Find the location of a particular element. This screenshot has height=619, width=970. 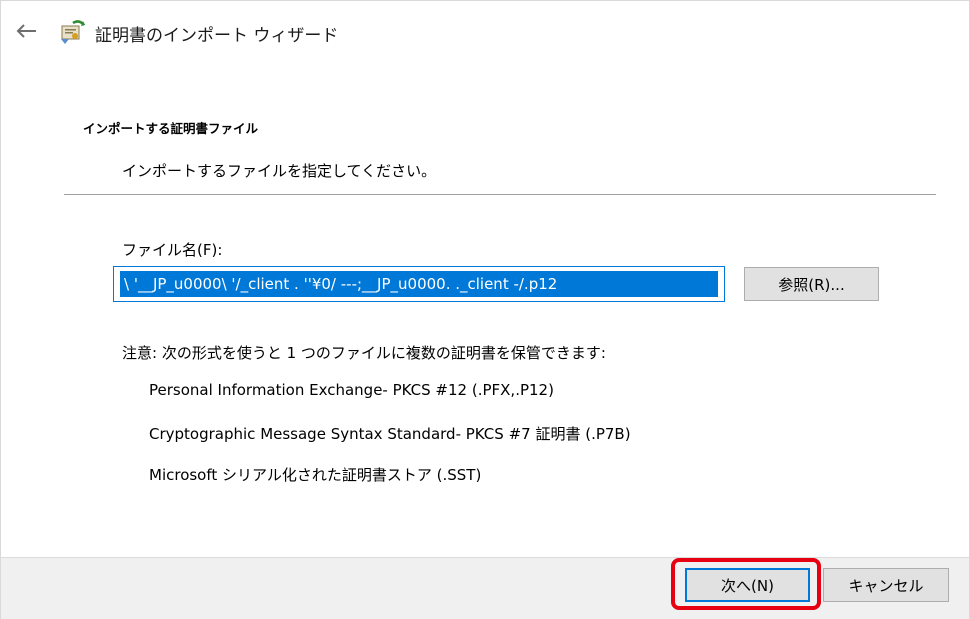

title-bar: 証明書のインポート ウィザード is located at coordinates (485, 31).